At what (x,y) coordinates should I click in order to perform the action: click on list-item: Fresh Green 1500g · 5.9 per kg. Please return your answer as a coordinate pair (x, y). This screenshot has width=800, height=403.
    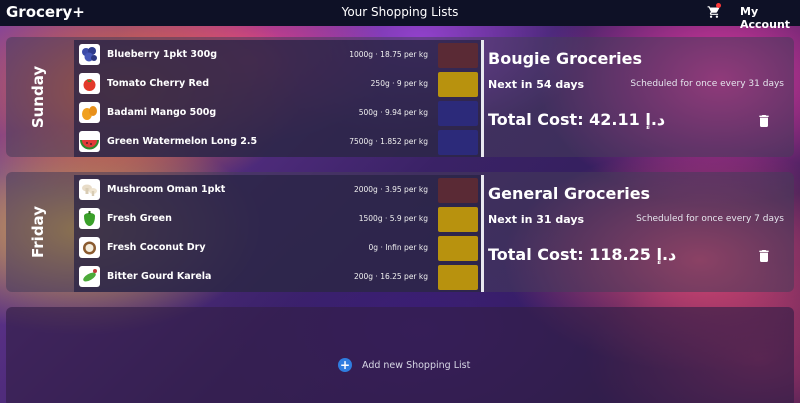
    Looking at the image, I should click on (276, 219).